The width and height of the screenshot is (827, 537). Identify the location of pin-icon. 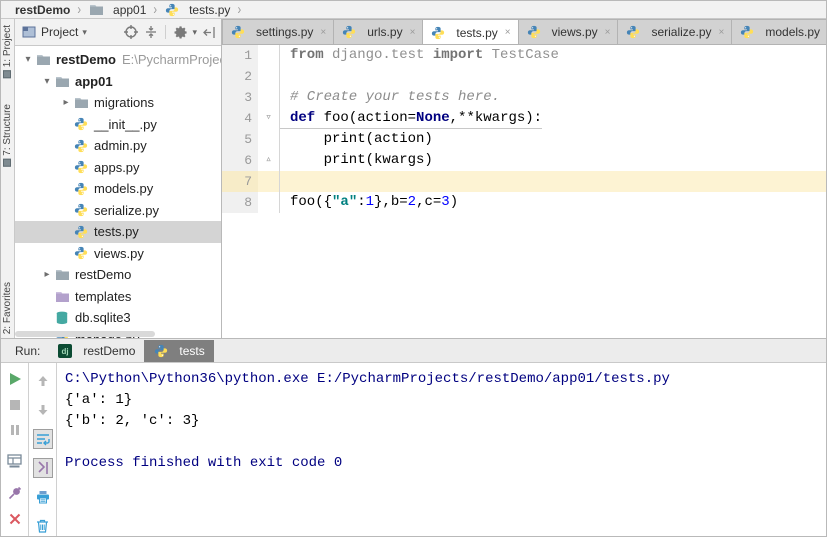
(15, 493).